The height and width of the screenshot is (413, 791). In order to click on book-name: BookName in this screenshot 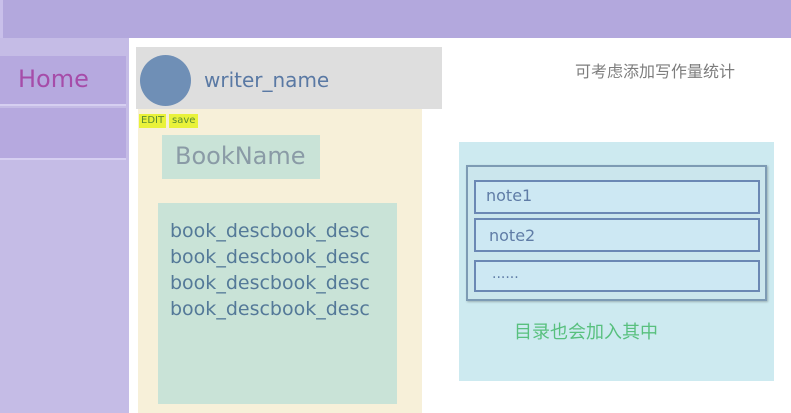, I will do `click(240, 156)`.